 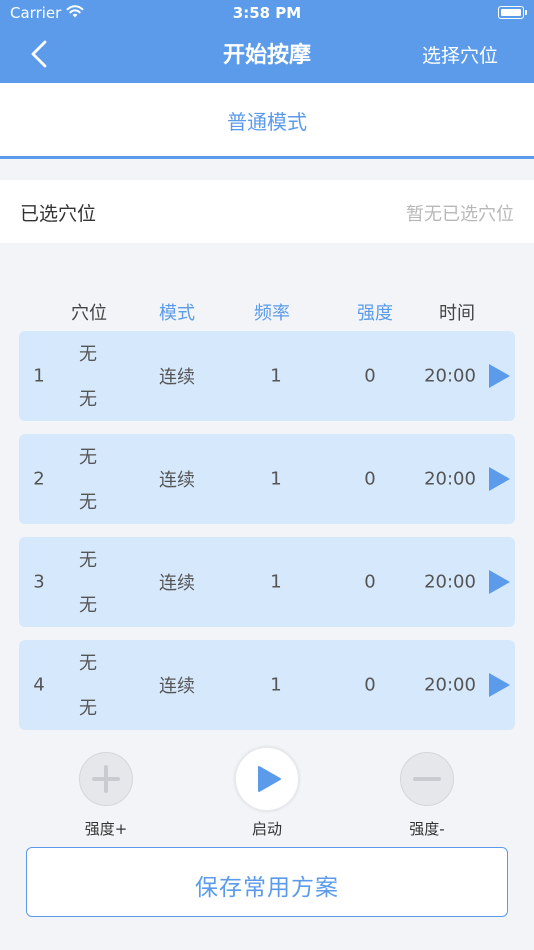 What do you see at coordinates (267, 582) in the screenshot?
I see `table-row: 3 无 无 连续 1 0 20:00` at bounding box center [267, 582].